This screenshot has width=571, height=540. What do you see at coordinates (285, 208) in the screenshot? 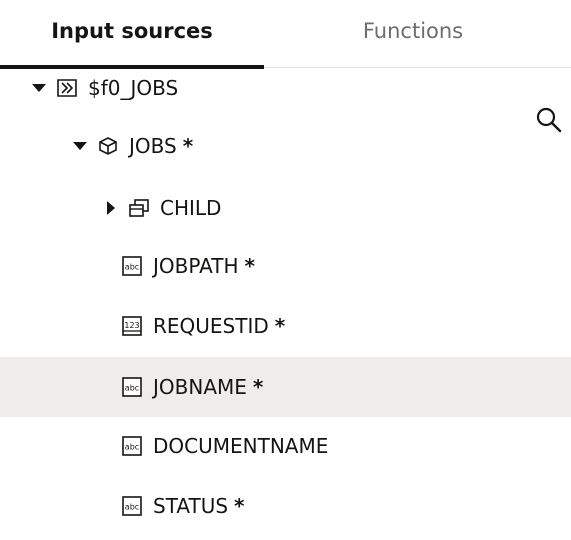
I see `tree-node-child: CHILD` at bounding box center [285, 208].